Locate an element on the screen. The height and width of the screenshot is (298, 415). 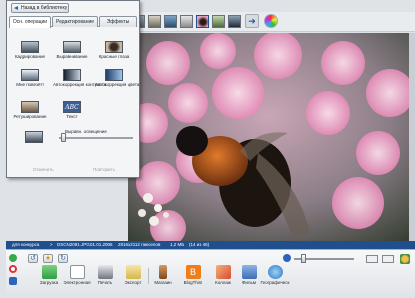
vertical-scrollbar is located at coordinates (412, 137).